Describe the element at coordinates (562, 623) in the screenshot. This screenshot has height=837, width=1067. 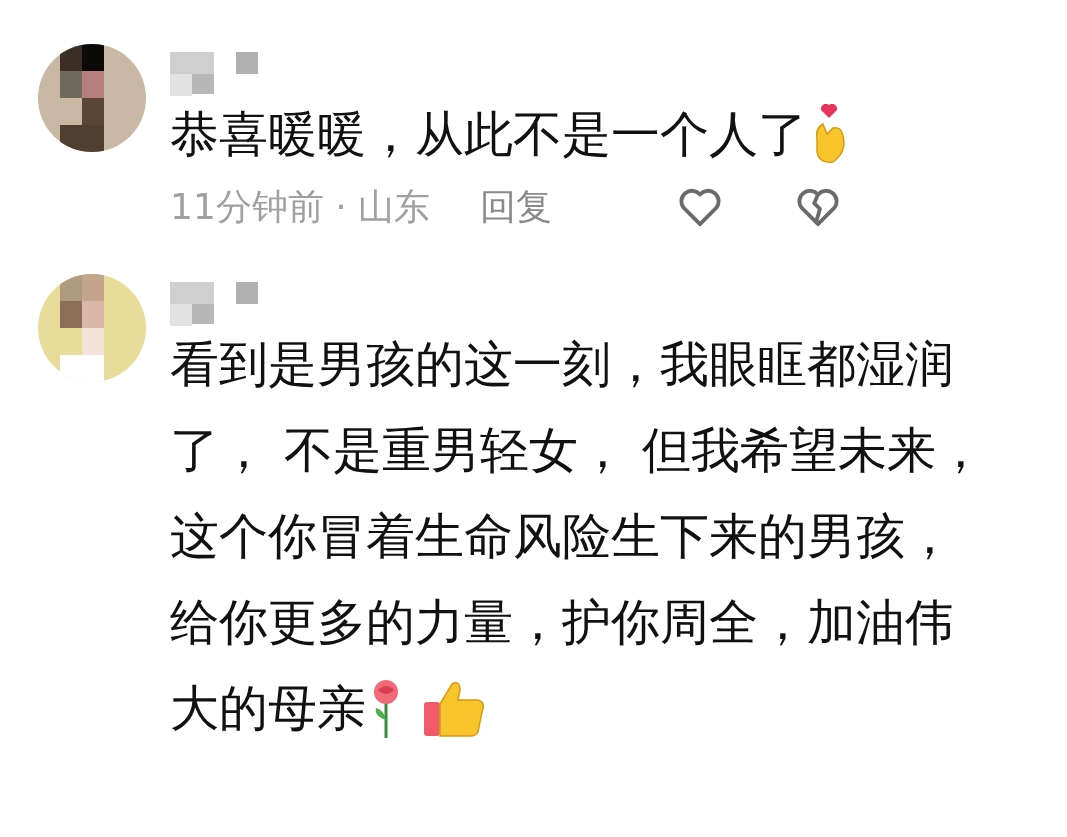
I see `comment-text-line: 给你更多的力量，护你周全，加油伟` at that location.